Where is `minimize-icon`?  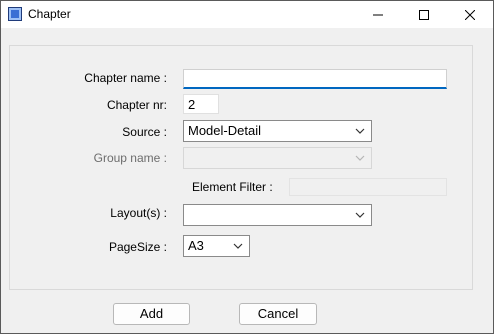 minimize-icon is located at coordinates (378, 14).